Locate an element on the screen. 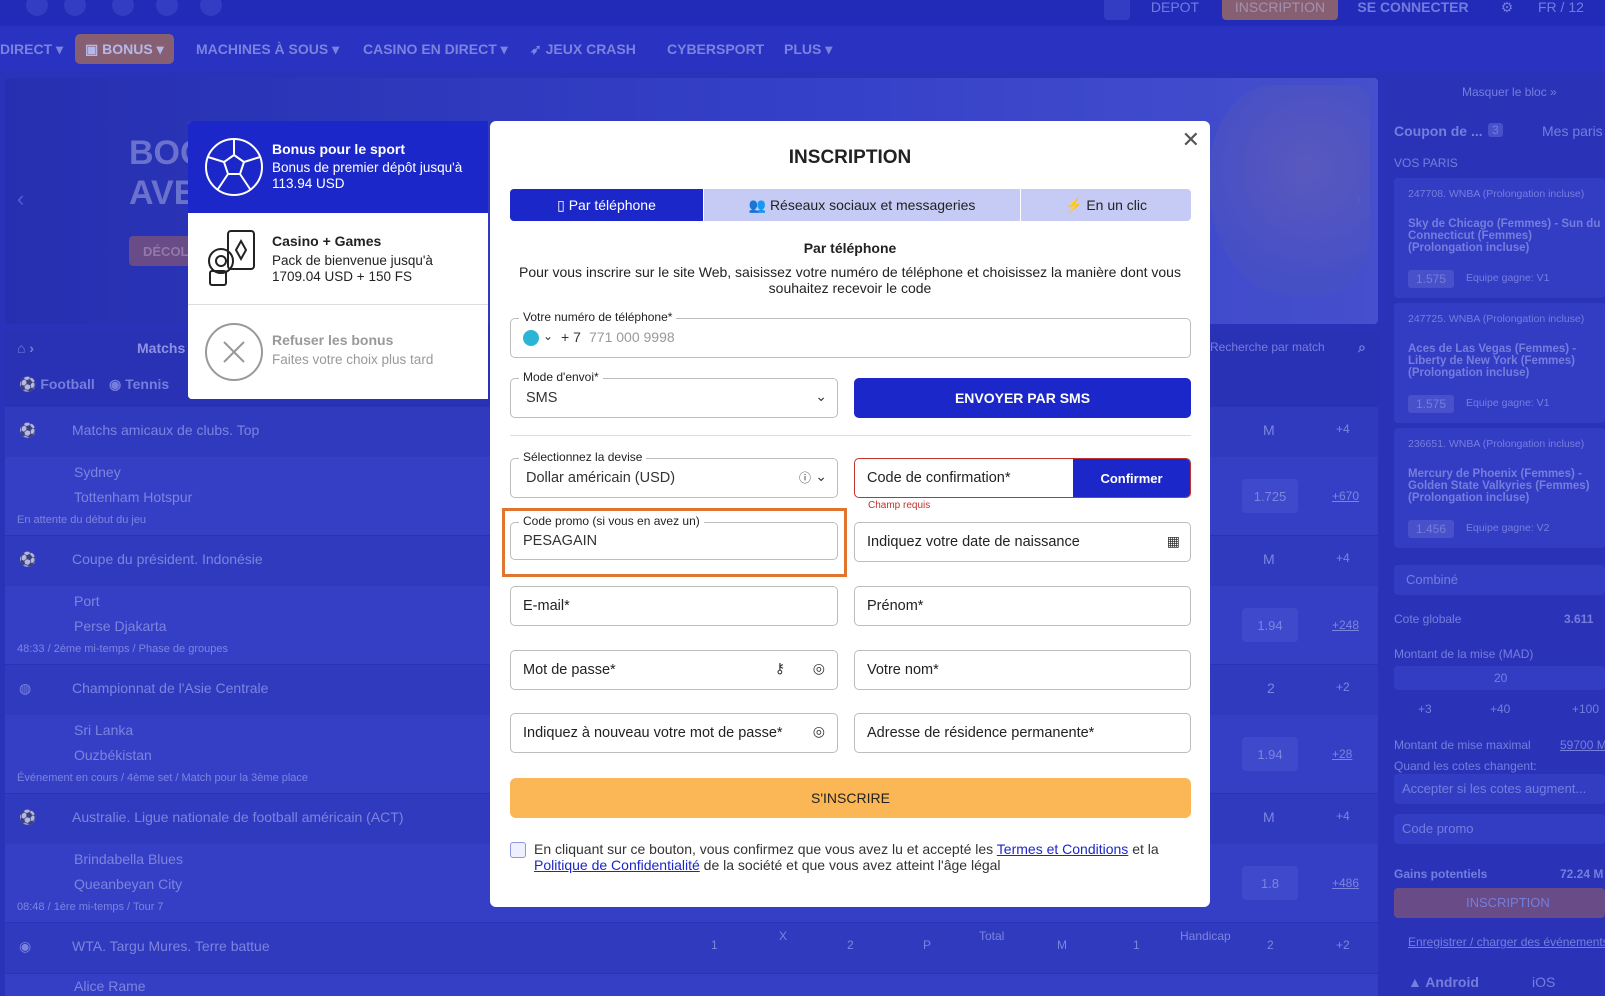 This screenshot has width=1605, height=996. bonus-desc: 113.94 USD is located at coordinates (308, 183).